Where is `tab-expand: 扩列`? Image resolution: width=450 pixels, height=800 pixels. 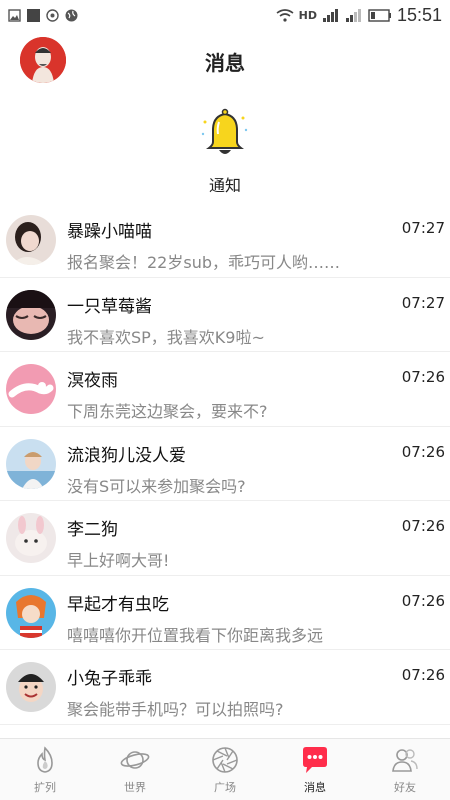
tab-expand: 扩列 is located at coordinates (45, 769).